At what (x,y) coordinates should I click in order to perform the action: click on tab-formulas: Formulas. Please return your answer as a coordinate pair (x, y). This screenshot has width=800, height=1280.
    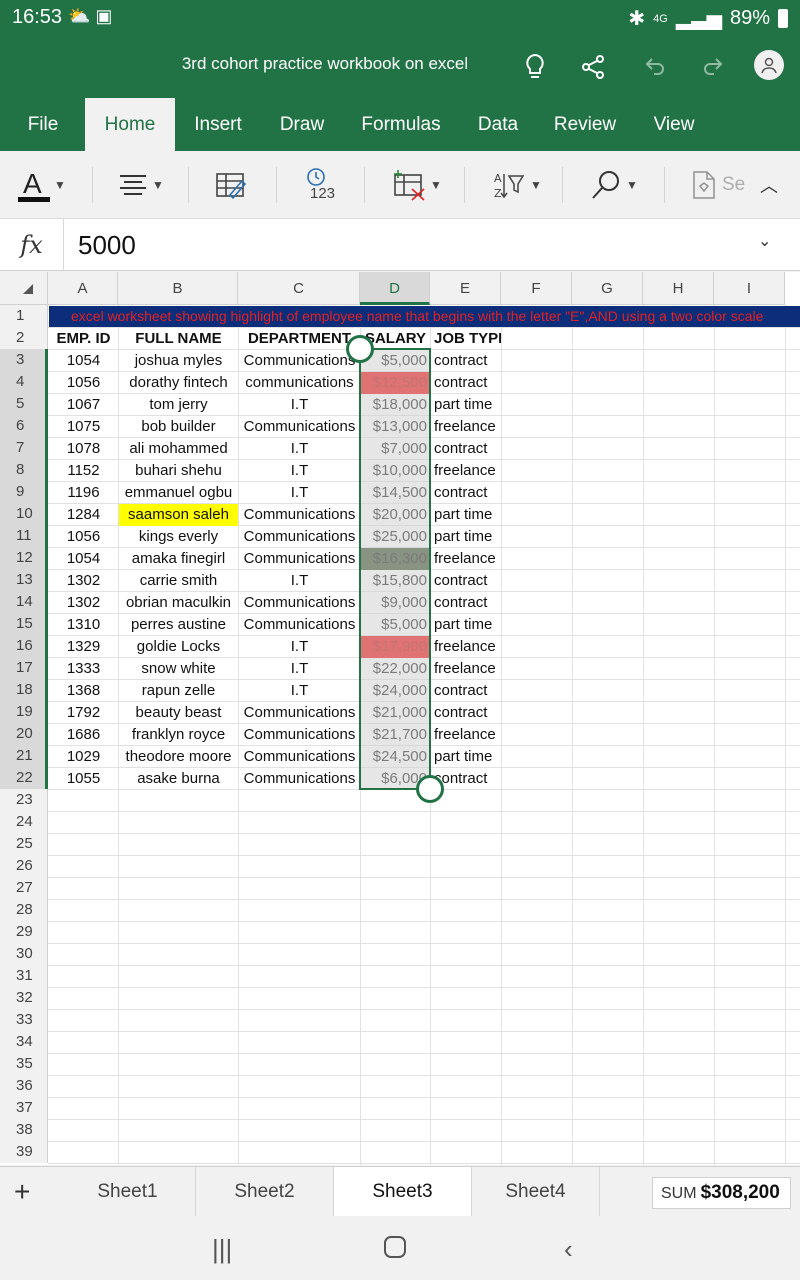
    Looking at the image, I should click on (401, 124).